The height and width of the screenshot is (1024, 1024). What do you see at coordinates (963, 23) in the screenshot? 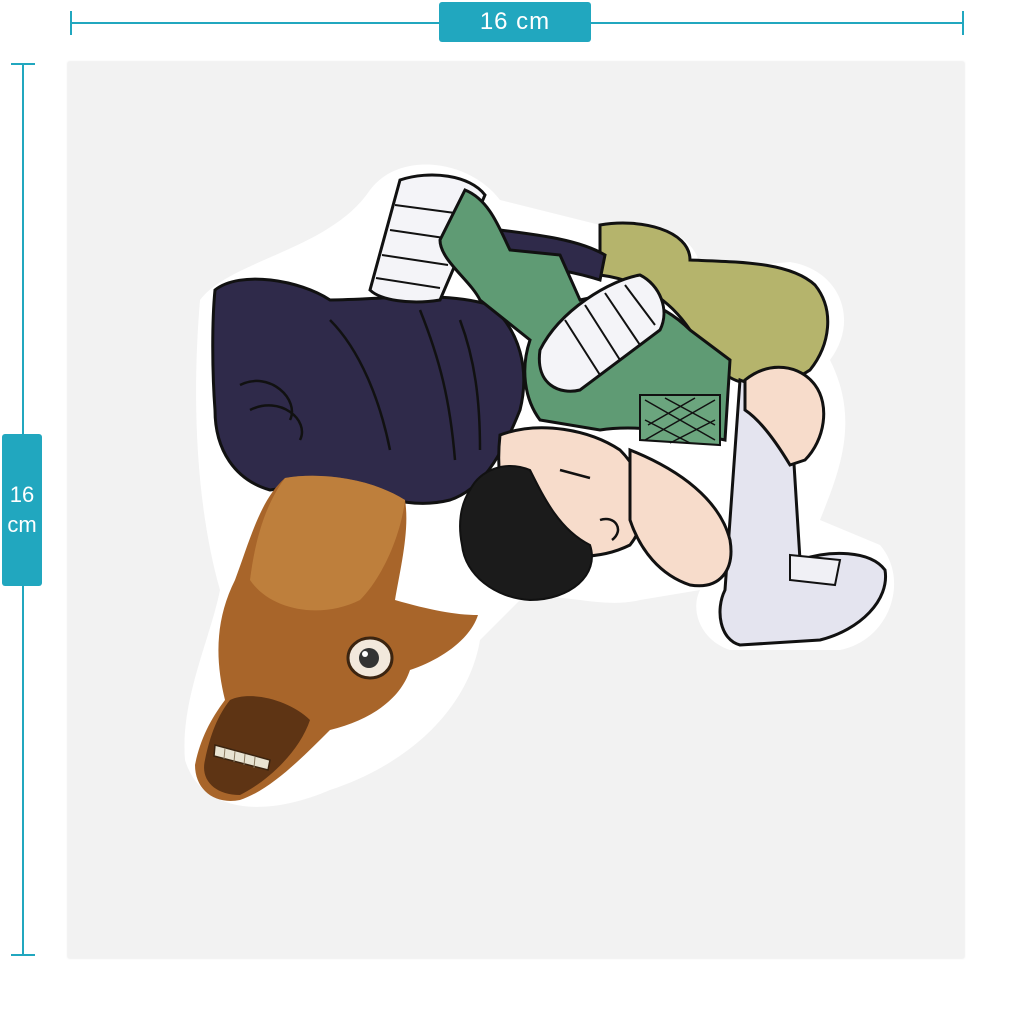
I see `width-ruler-end-tick` at bounding box center [963, 23].